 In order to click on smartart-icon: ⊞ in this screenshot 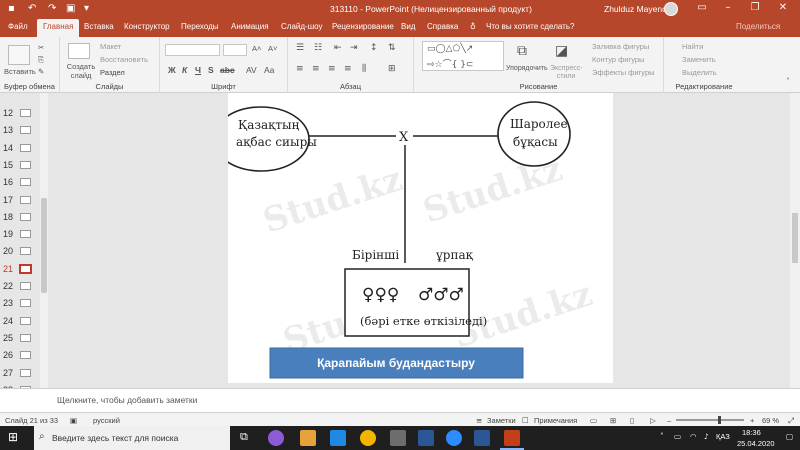, I will do `click(392, 69)`.